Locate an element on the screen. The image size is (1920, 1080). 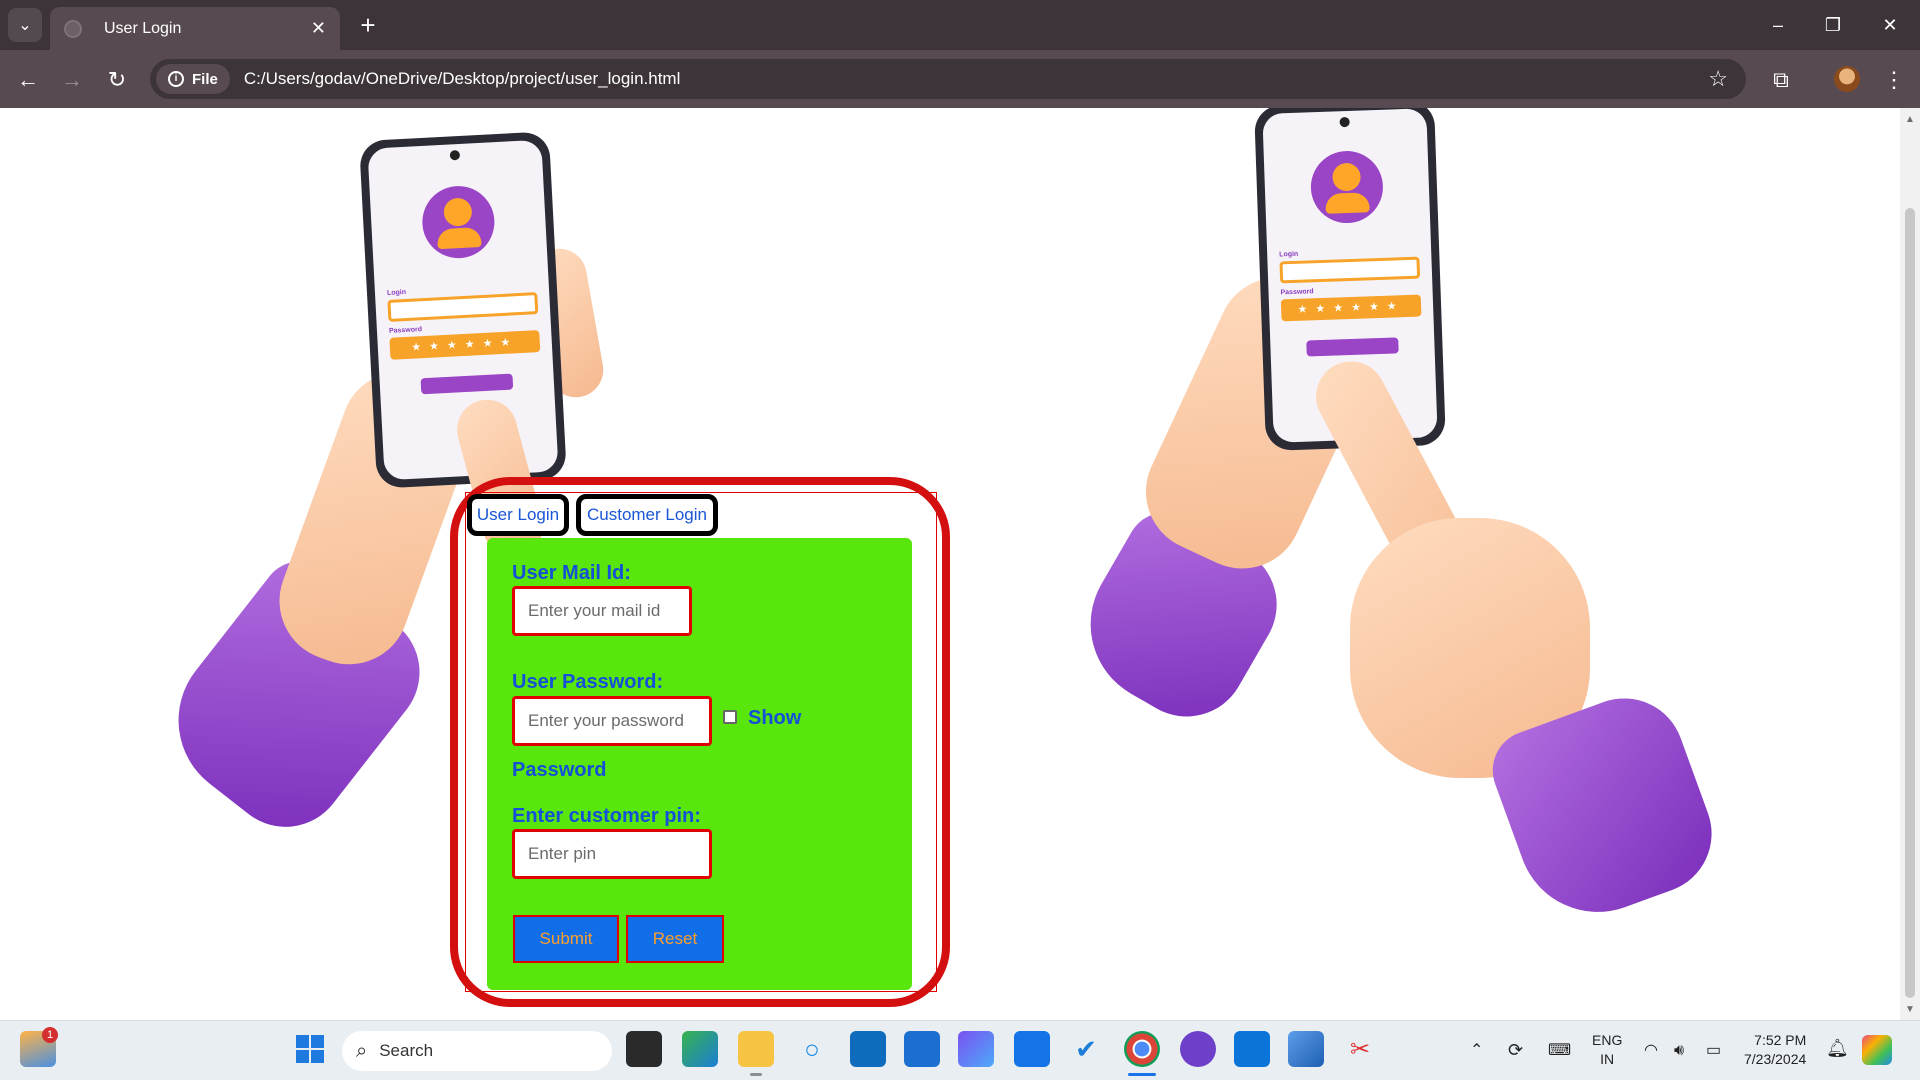
windows-logo-icon is located at coordinates (310, 1049).